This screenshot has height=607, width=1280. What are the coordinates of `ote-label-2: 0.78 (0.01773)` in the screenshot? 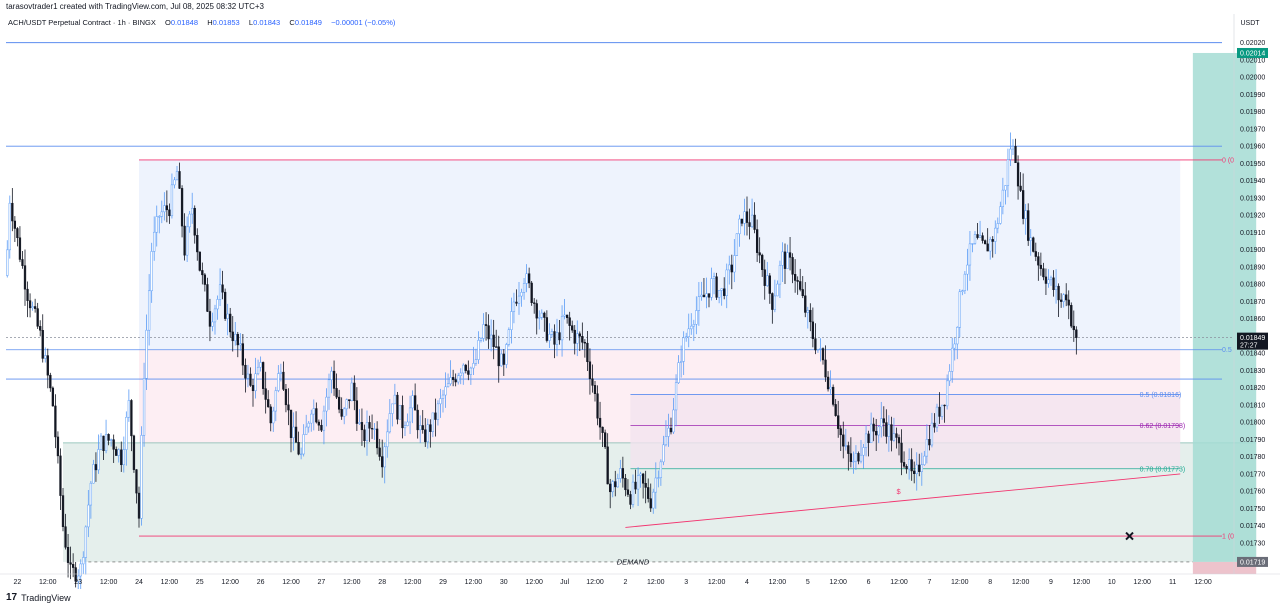 It's located at (1163, 469).